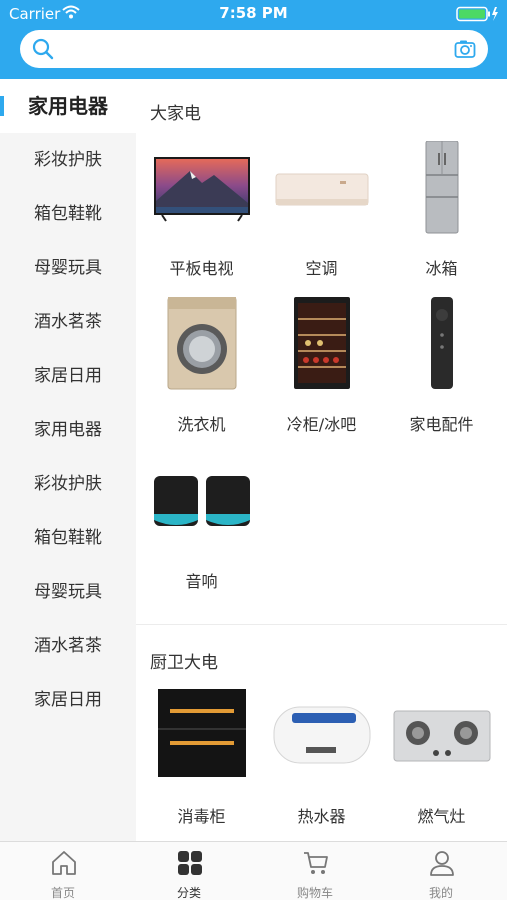 The image size is (507, 900). I want to click on remote-control-image, so click(441, 345).